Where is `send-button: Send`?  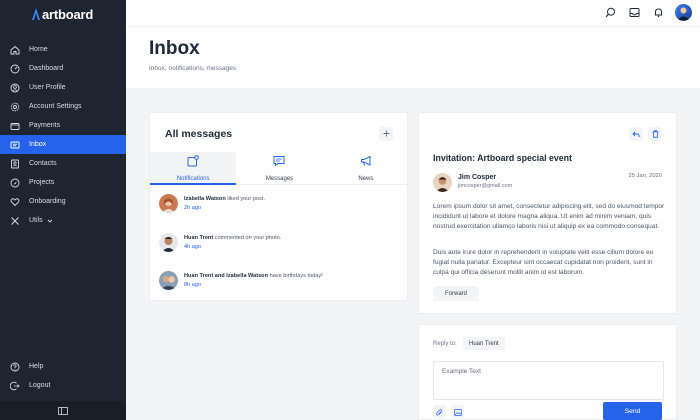
send-button: Send is located at coordinates (632, 411).